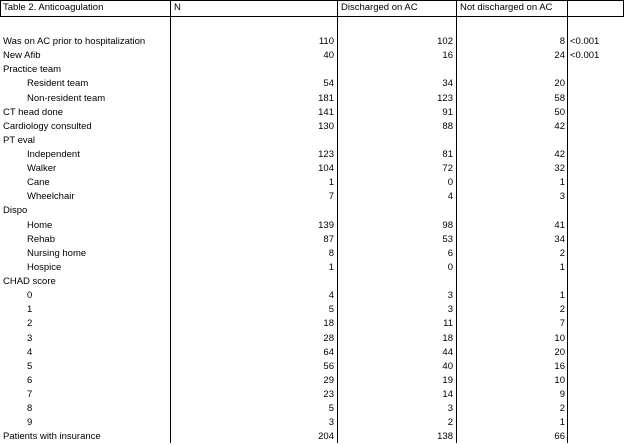 This screenshot has width=624, height=444. I want to click on row-label: Independent, so click(110, 155).